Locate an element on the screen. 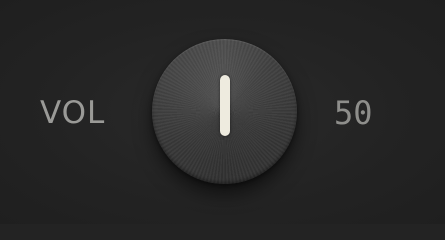  volume-label: VOL is located at coordinates (73, 113).